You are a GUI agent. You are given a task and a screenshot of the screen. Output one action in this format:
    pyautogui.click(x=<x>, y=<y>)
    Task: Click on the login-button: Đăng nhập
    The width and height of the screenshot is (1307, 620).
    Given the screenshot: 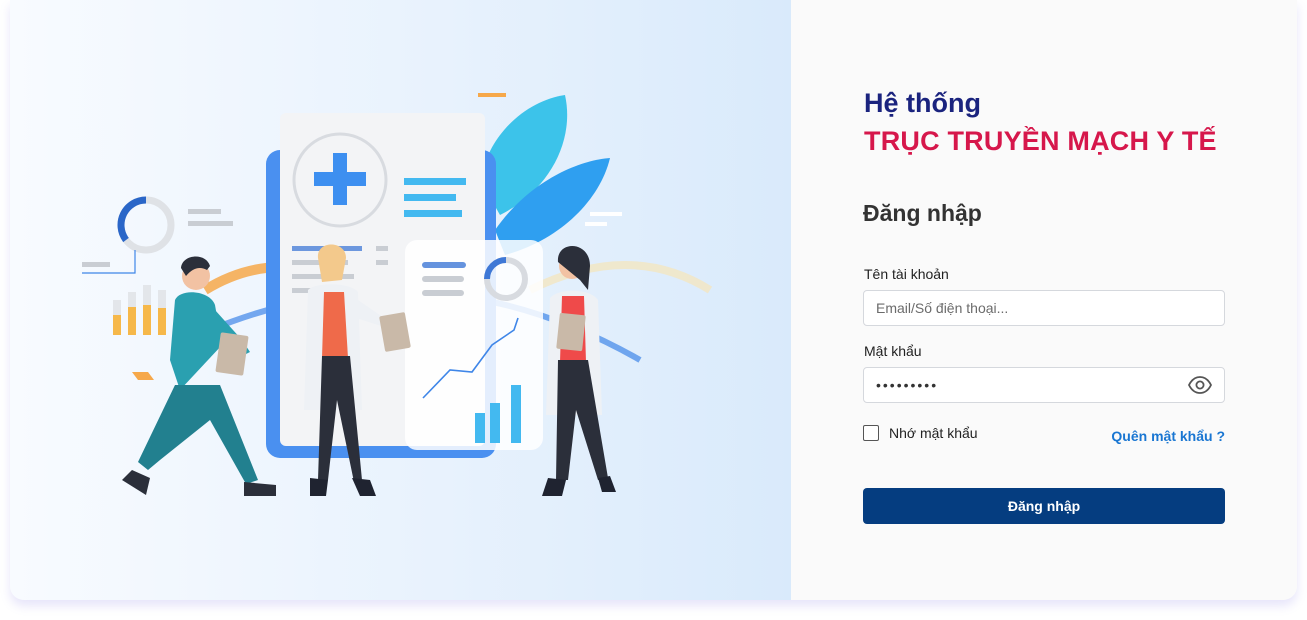 What is the action you would take?
    pyautogui.click(x=1044, y=506)
    